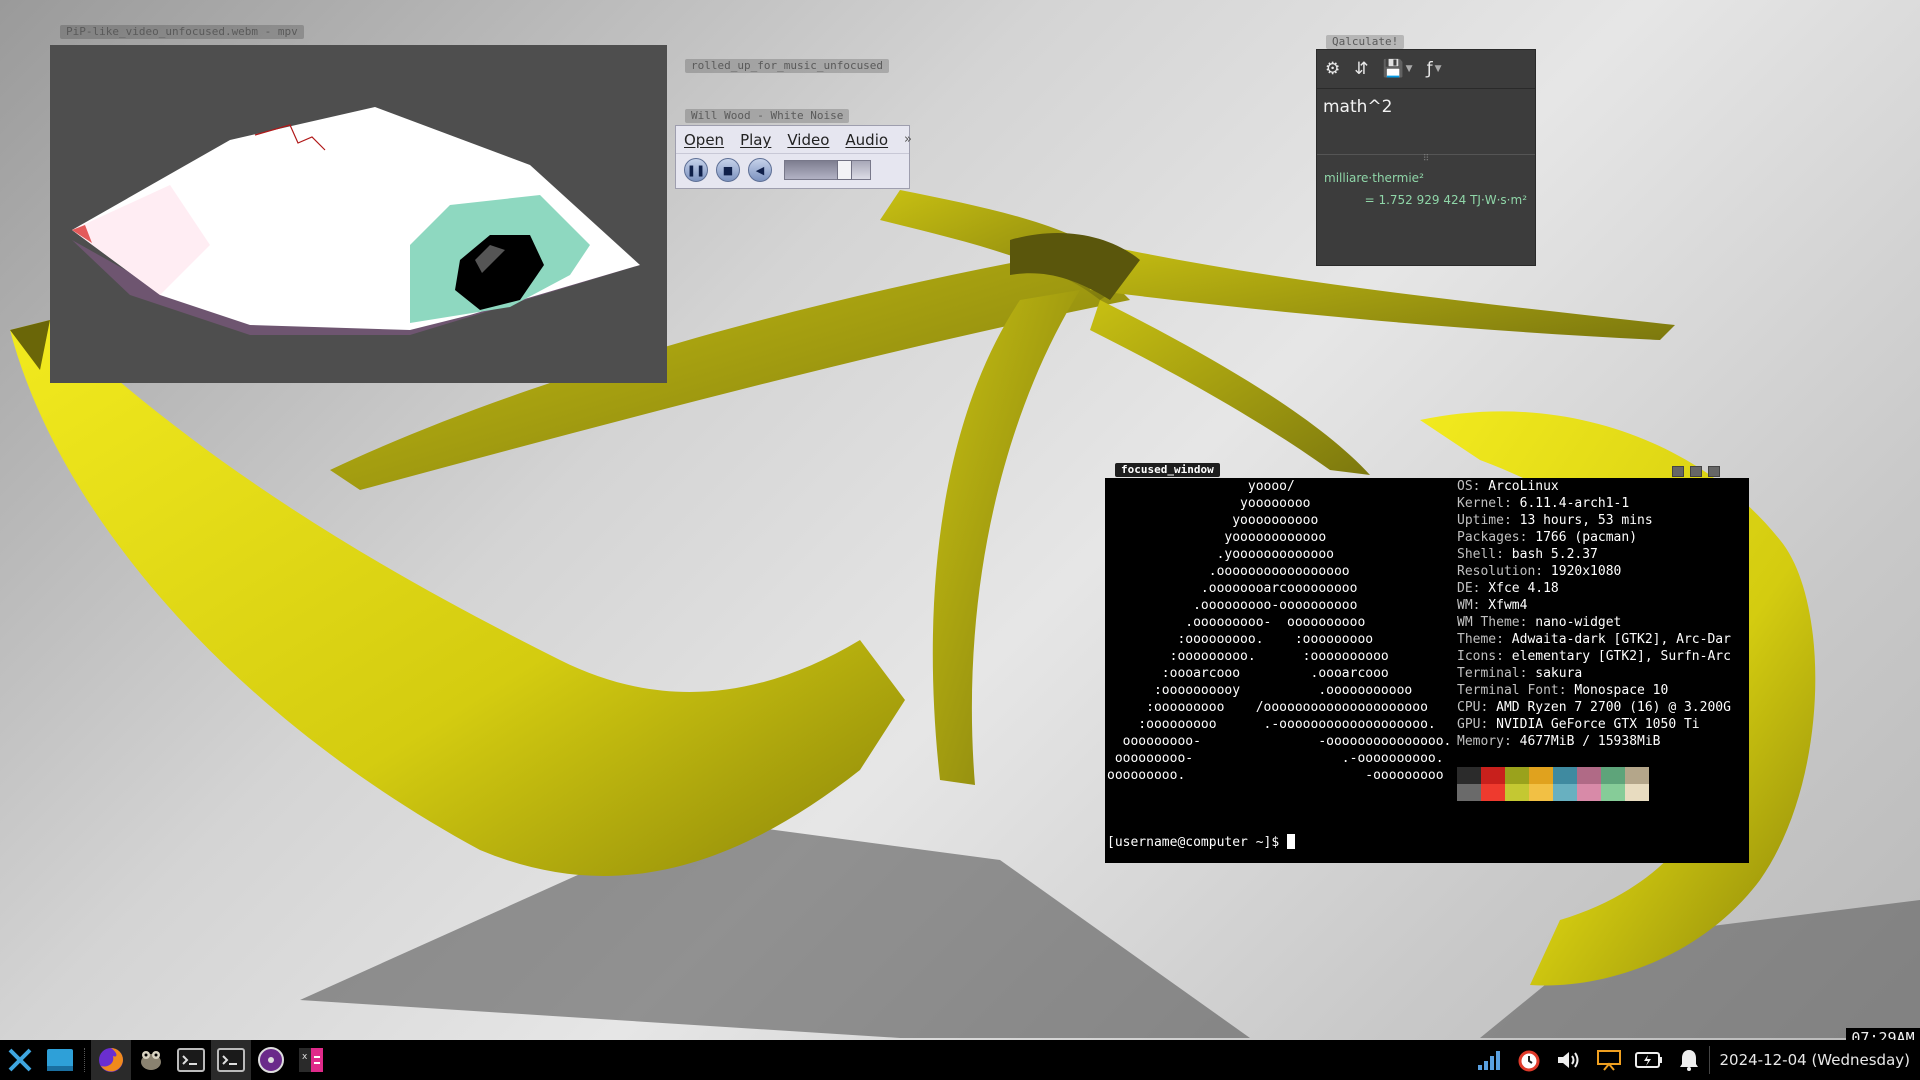 This screenshot has height=1080, width=1920. I want to click on info-value: nano-widget, so click(1574, 622).